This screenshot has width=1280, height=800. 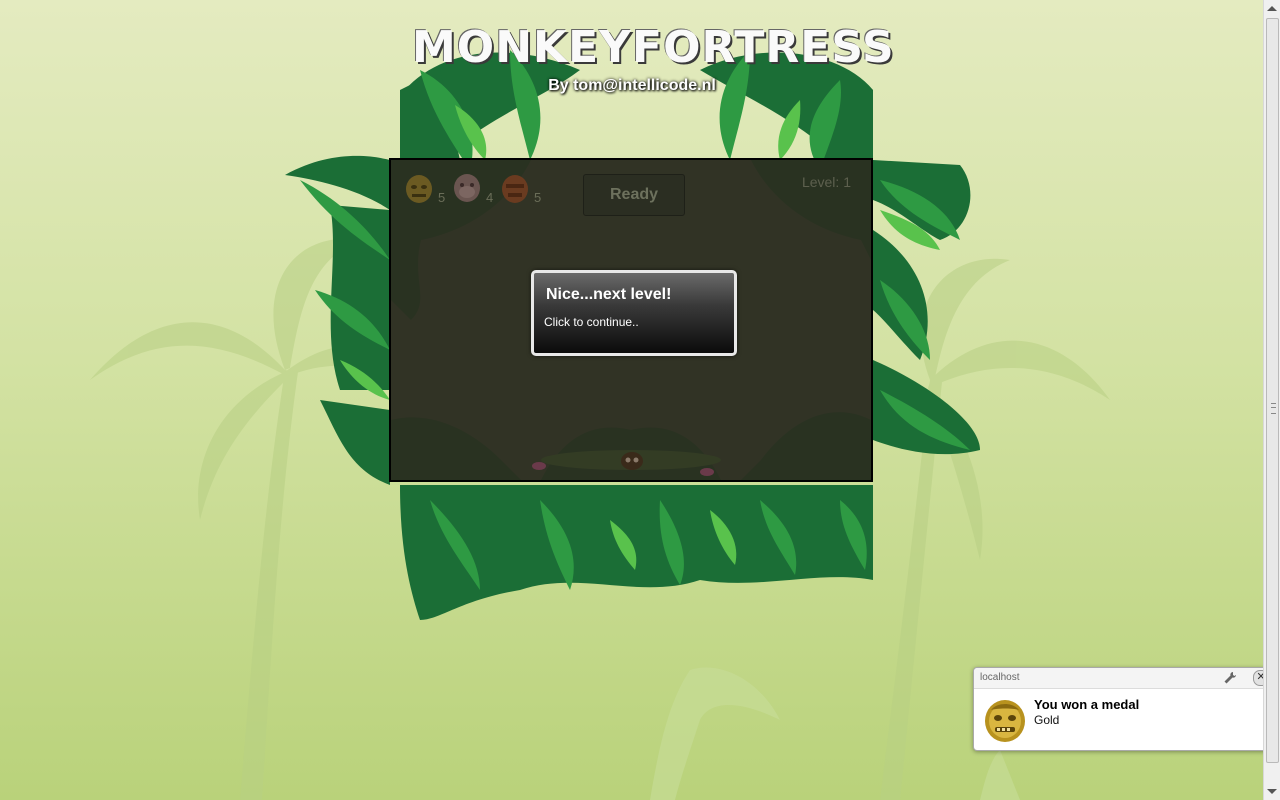 I want to click on dialog-continue-text: Click to continue.., so click(x=591, y=322).